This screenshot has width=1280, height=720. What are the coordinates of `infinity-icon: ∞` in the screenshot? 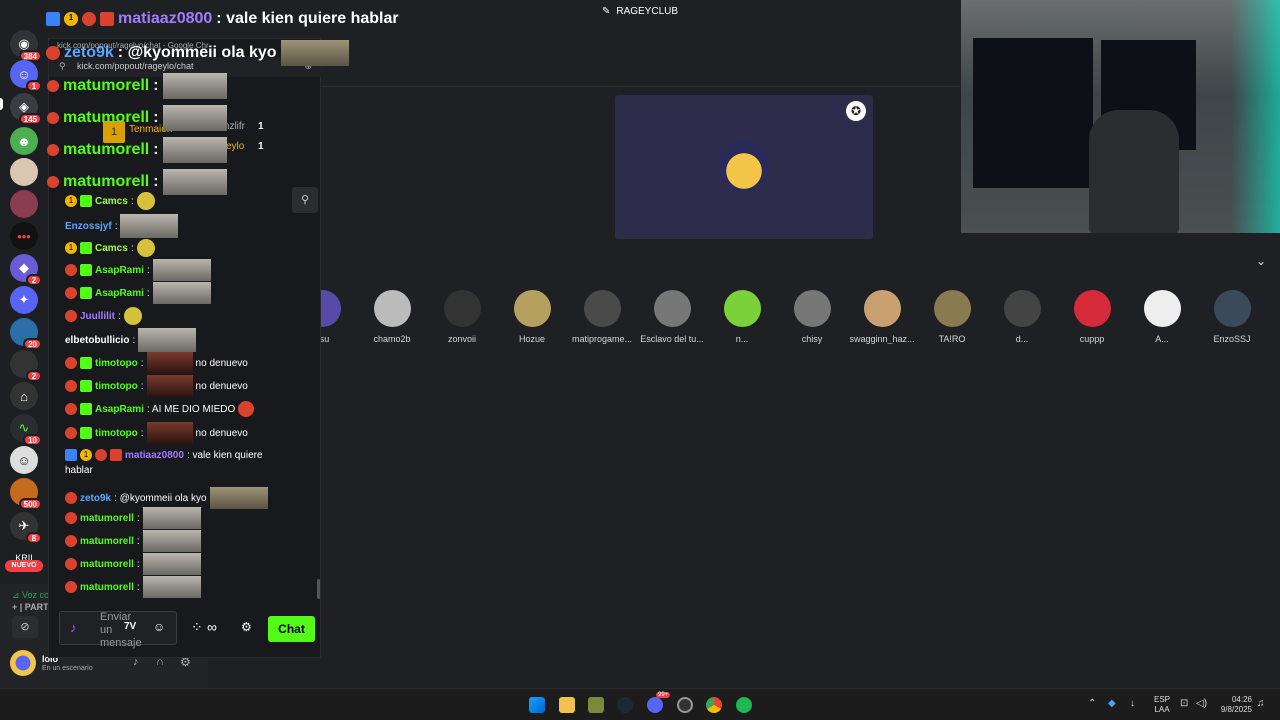 It's located at (212, 627).